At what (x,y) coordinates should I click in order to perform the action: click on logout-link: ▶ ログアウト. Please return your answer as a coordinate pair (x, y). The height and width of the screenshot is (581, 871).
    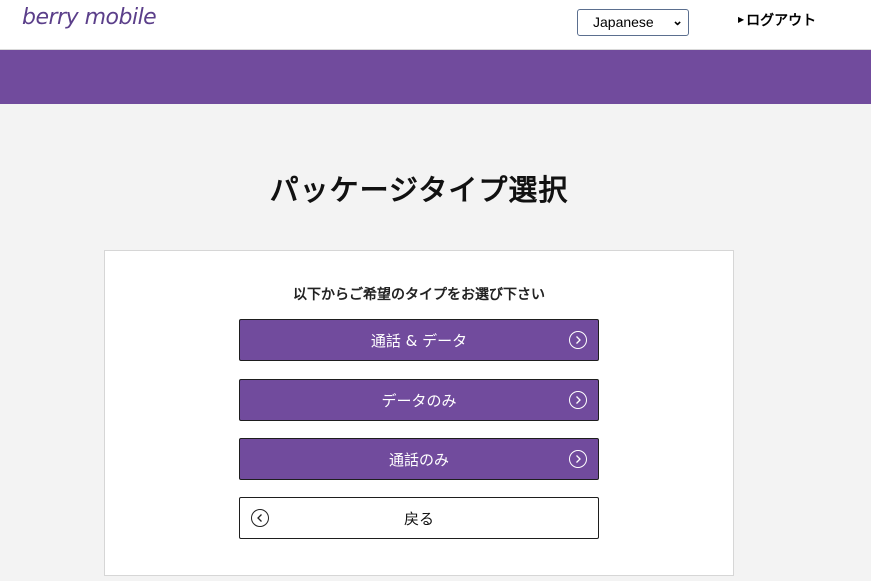
    Looking at the image, I should click on (777, 20).